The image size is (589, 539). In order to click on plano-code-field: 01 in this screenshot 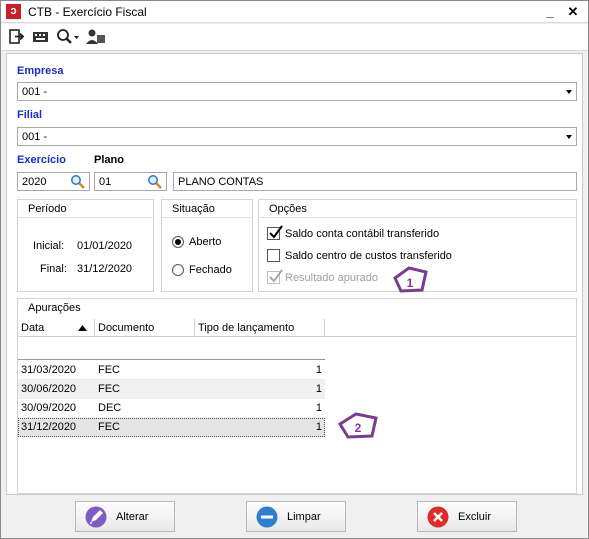, I will do `click(130, 181)`.